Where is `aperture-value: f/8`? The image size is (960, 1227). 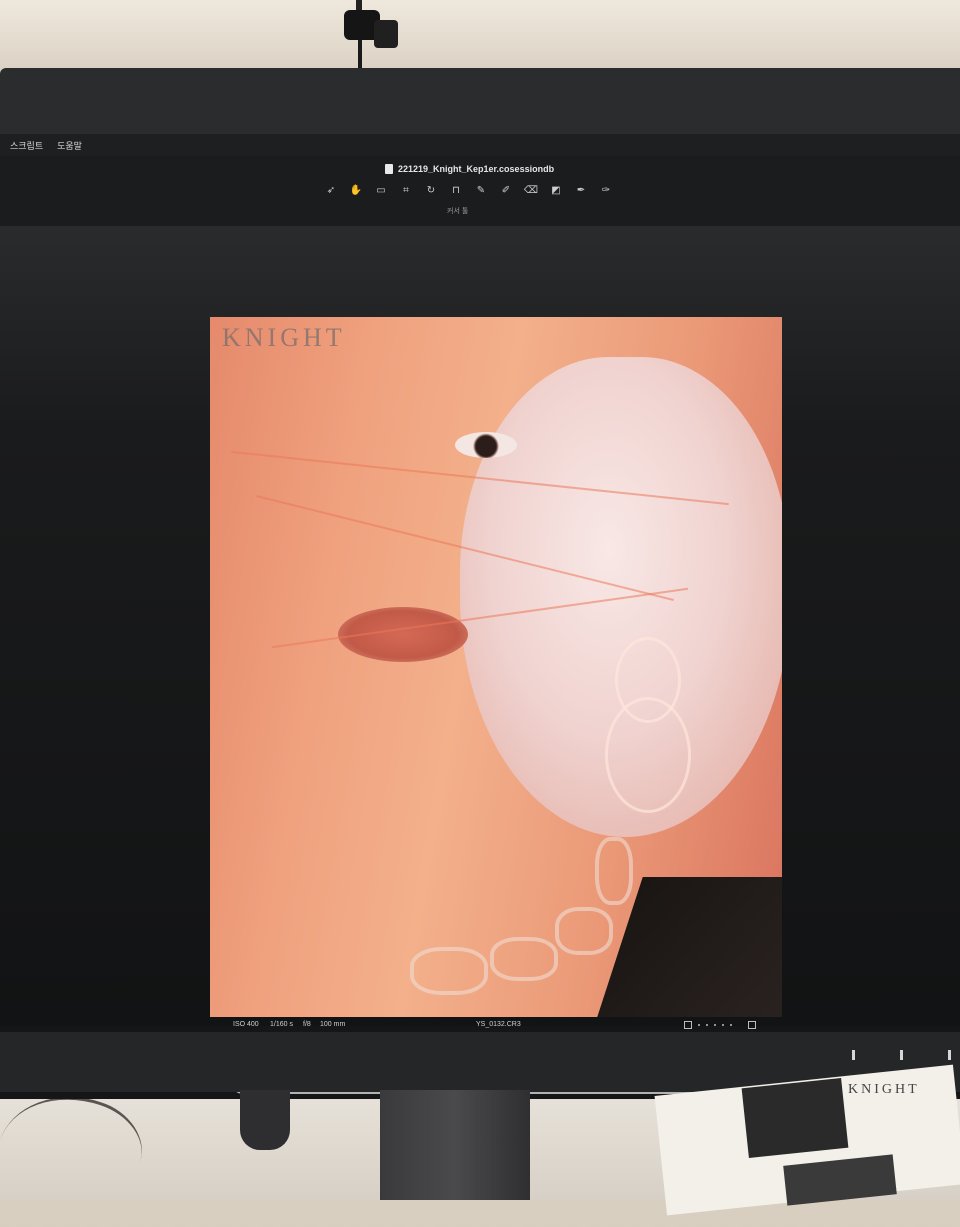 aperture-value: f/8 is located at coordinates (307, 1024).